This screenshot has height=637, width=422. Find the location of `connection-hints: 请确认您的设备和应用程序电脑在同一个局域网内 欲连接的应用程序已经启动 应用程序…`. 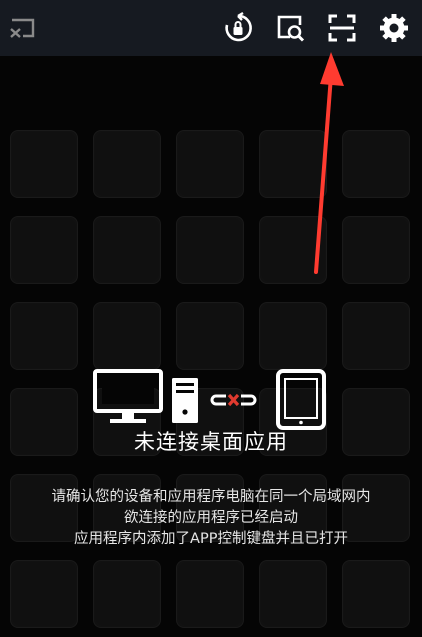

connection-hints: 请确认您的设备和应用程序电脑在同一个局域网内 欲连接的应用程序已经启动 应用程序… is located at coordinates (211, 518).